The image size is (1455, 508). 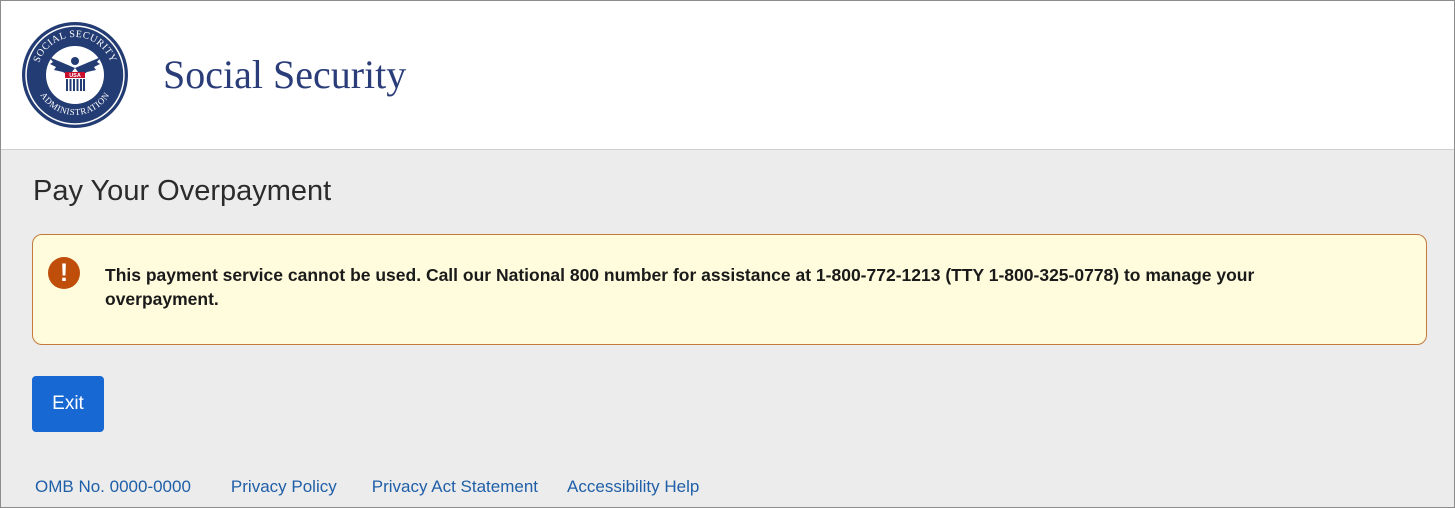 What do you see at coordinates (182, 191) in the screenshot?
I see `page-title: Pay Your Overpayment` at bounding box center [182, 191].